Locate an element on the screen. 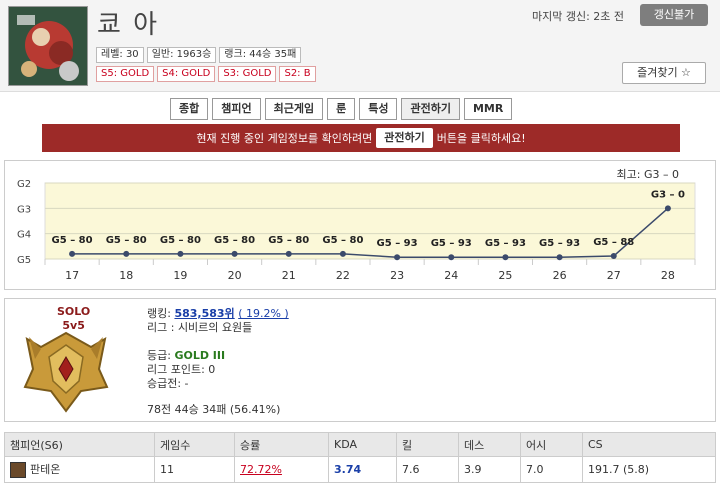 This screenshot has height=488, width=720. table-header-row: 챔피언(S6) 게임수 승률 KDA 킬 데스 어시 CS is located at coordinates (360, 444).